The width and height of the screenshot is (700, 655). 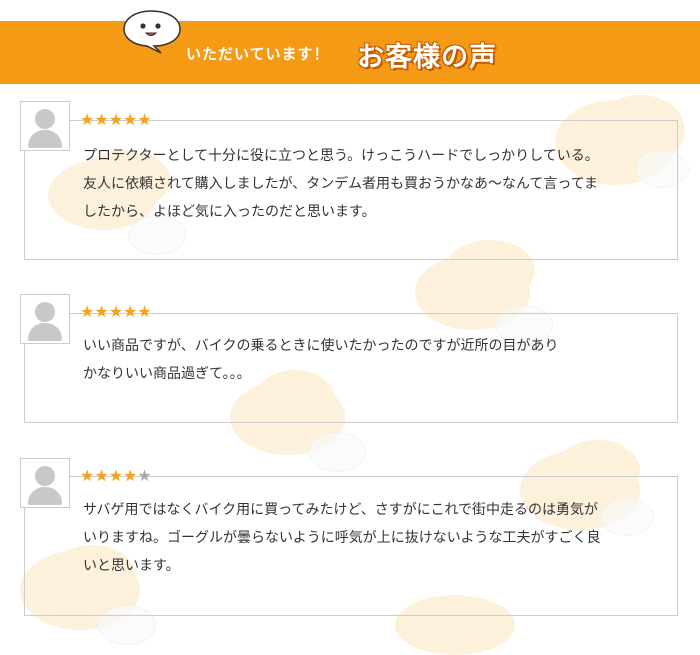 What do you see at coordinates (258, 54) in the screenshot?
I see `header-subtitle: いただいています！` at bounding box center [258, 54].